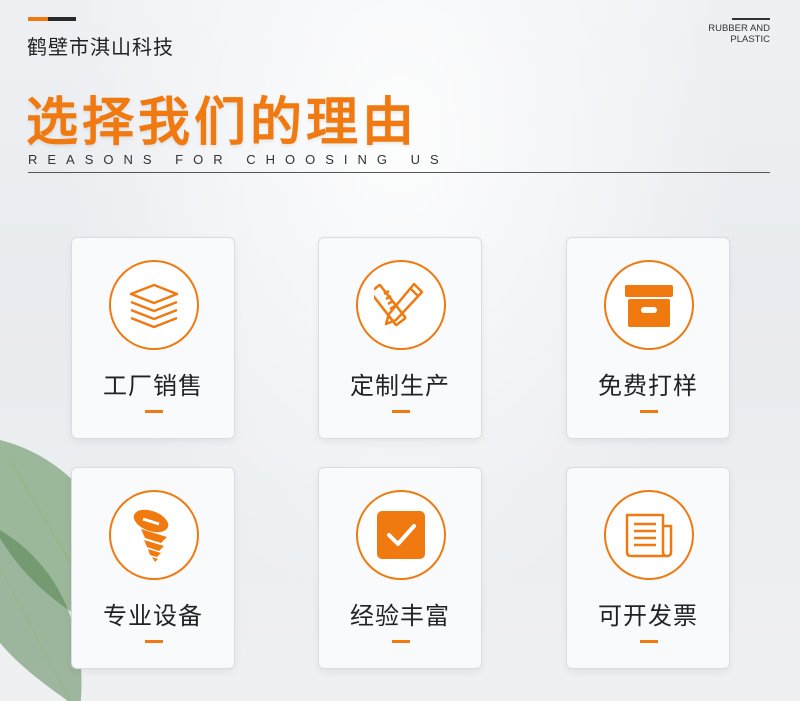  I want to click on ruler-pencil-icon, so click(399, 304).